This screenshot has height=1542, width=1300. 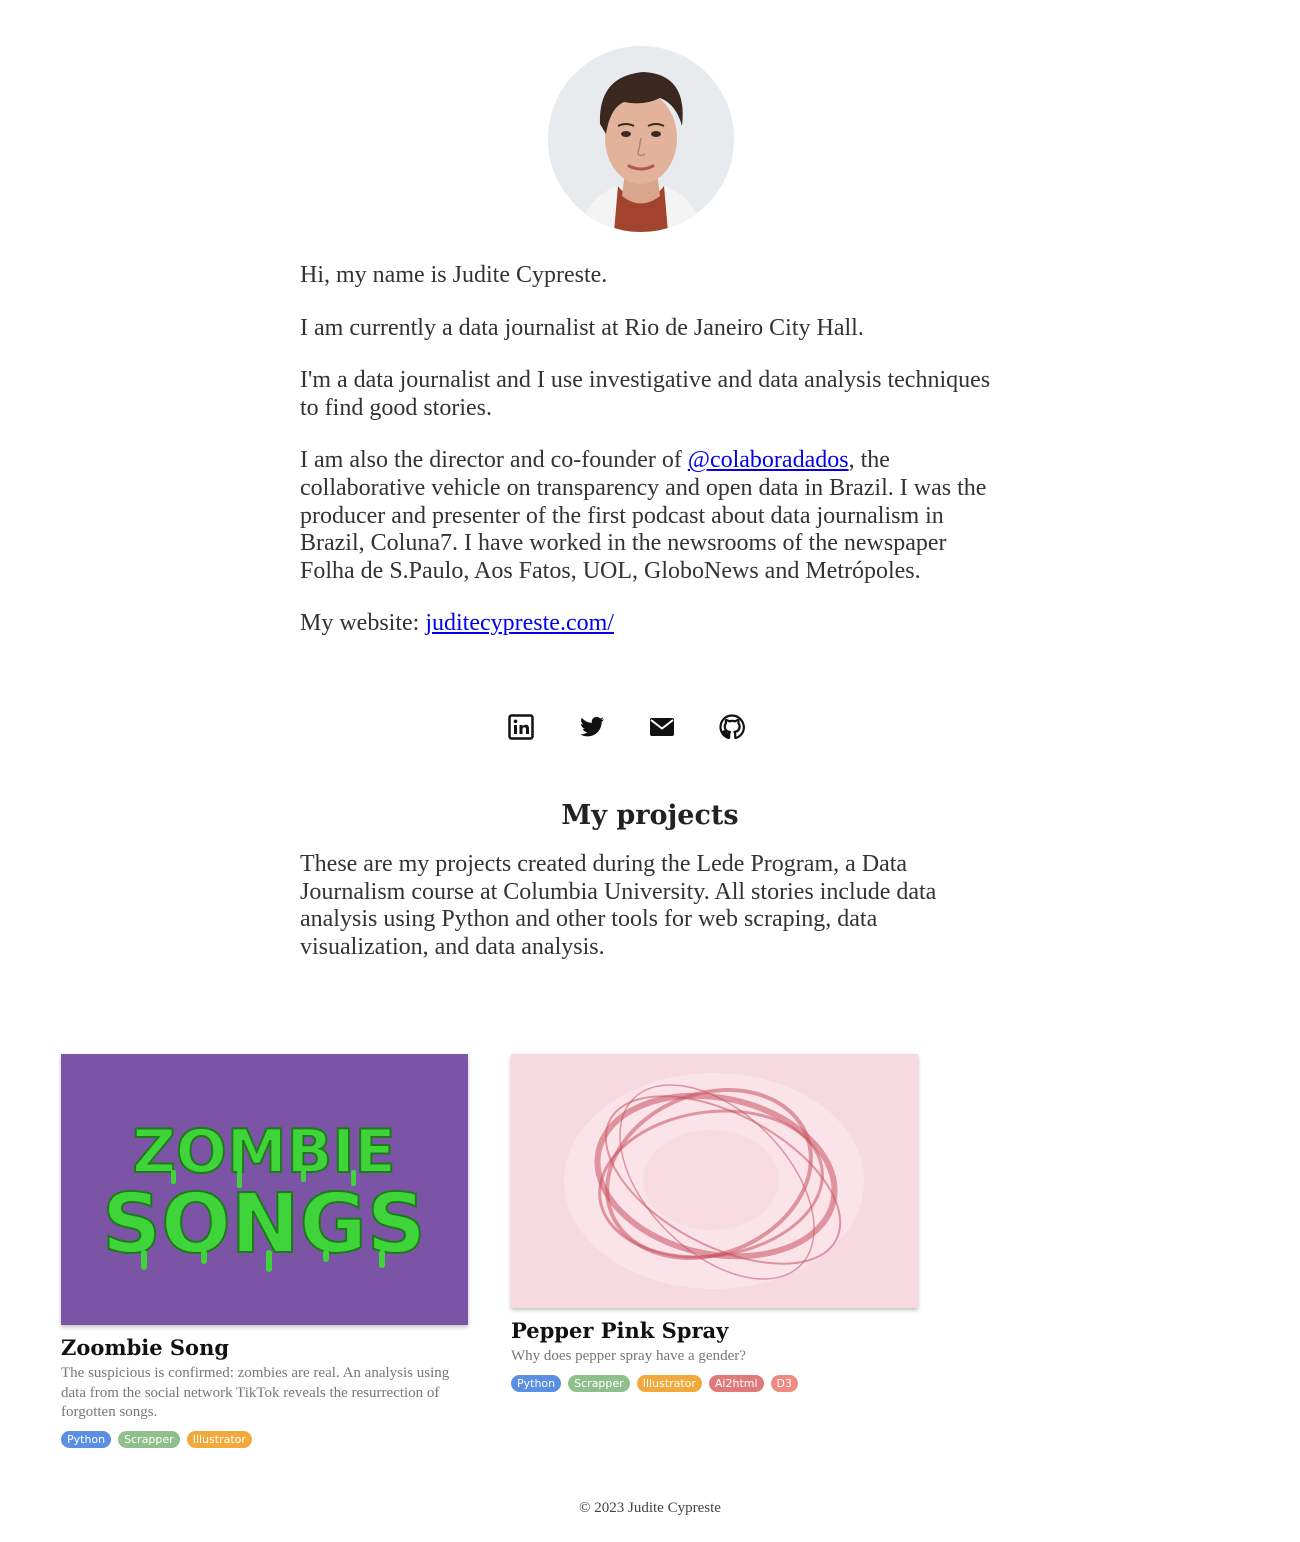 What do you see at coordinates (736, 1383) in the screenshot?
I see `tag-ai2html: Ai2html` at bounding box center [736, 1383].